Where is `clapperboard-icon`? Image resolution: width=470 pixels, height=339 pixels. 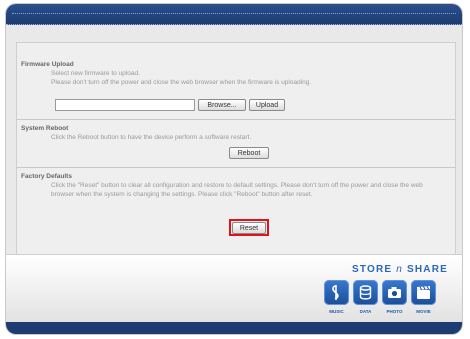 clapperboard-icon is located at coordinates (423, 292).